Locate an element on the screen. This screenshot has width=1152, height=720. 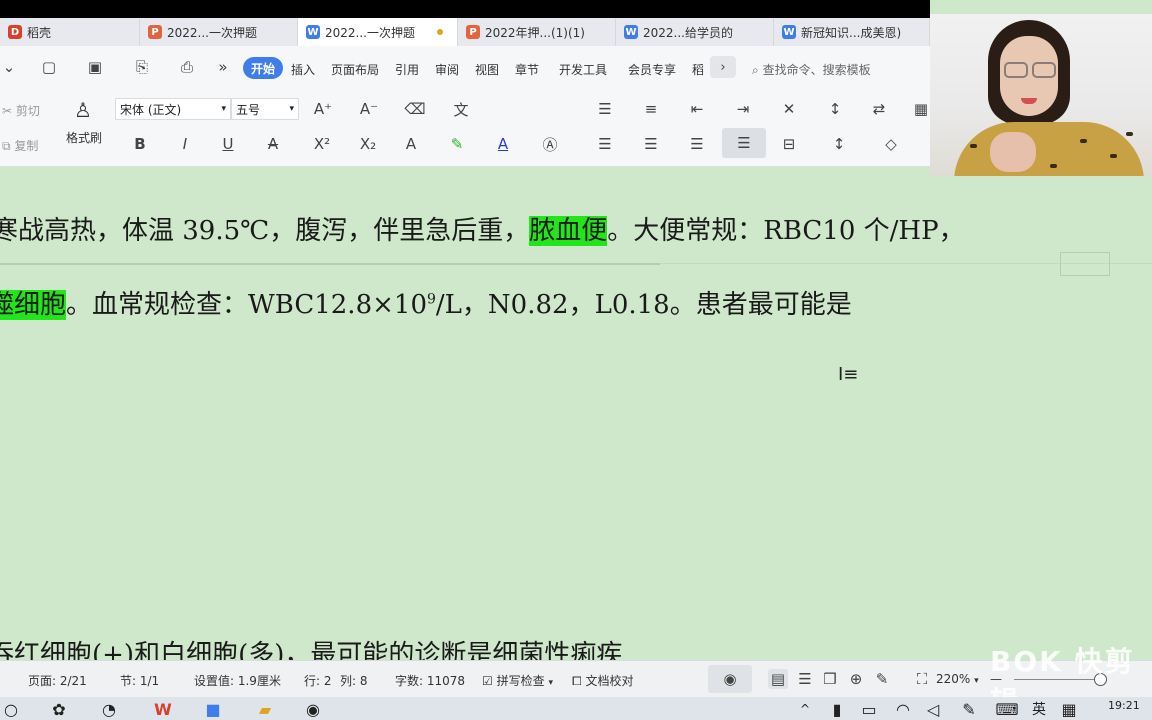
strikethrough-icon: A is located at coordinates (273, 144).